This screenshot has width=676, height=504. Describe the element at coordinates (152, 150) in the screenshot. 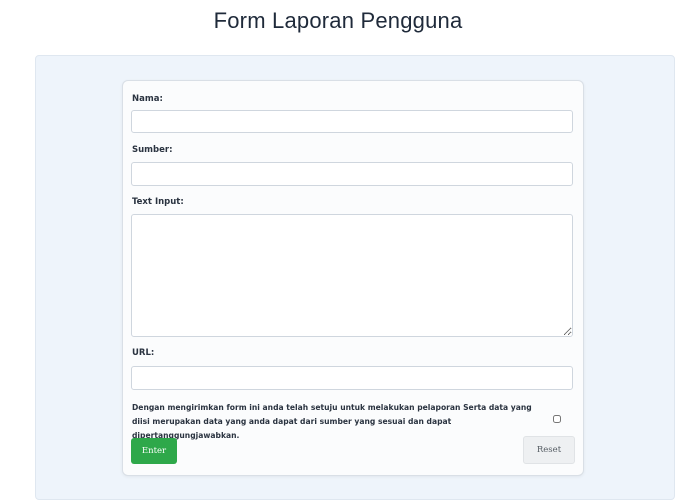

I see `source-label: Sumber:` at that location.